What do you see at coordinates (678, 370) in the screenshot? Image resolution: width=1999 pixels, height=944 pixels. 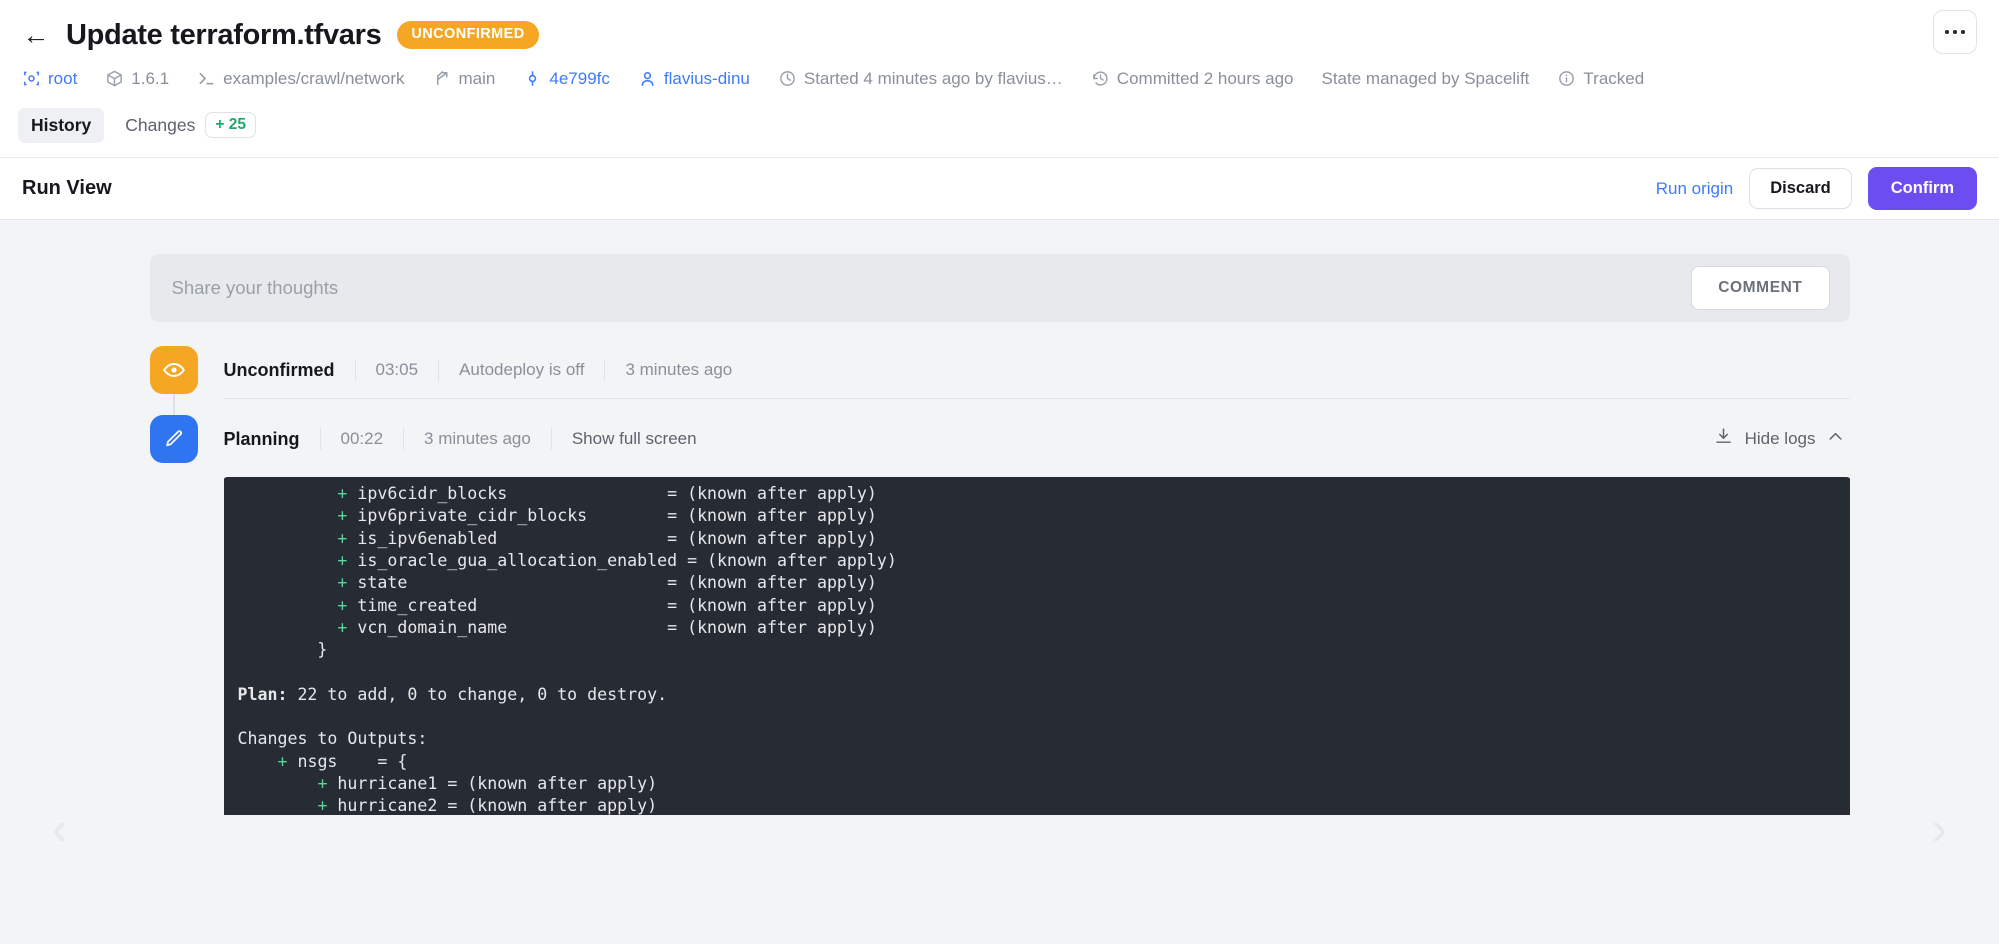 I see `phase-age: 3 minutes ago` at bounding box center [678, 370].